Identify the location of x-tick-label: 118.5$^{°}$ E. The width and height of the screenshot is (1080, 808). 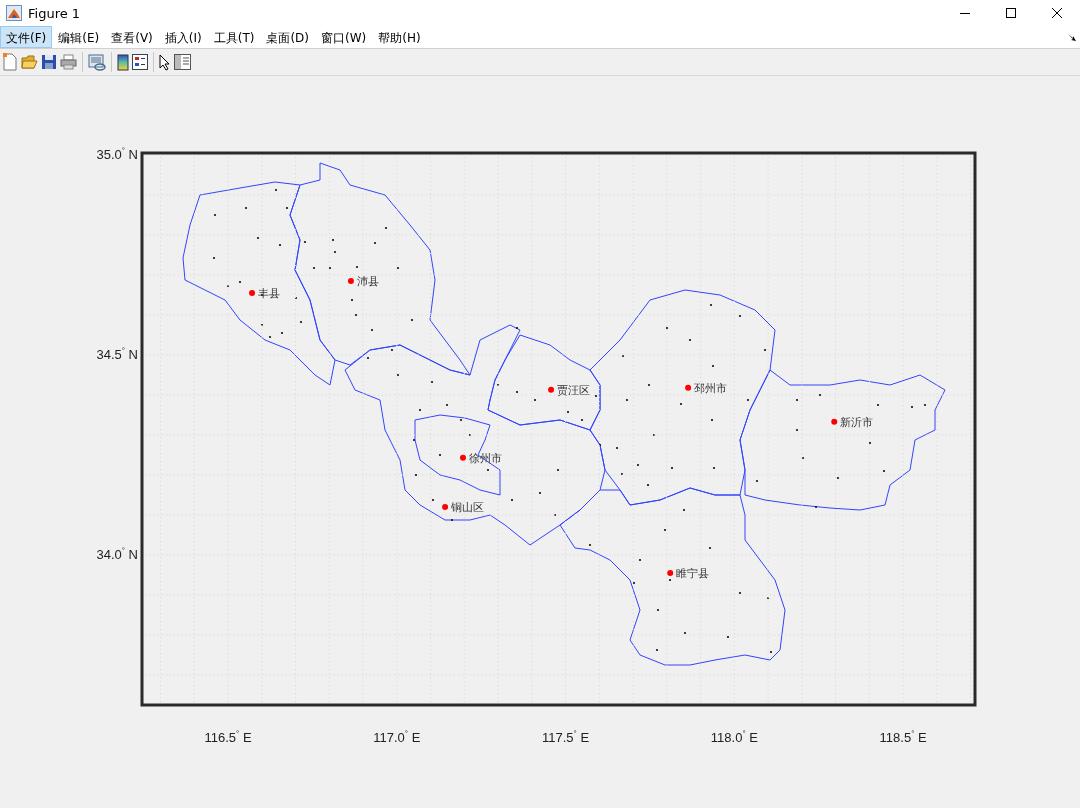
(903, 737).